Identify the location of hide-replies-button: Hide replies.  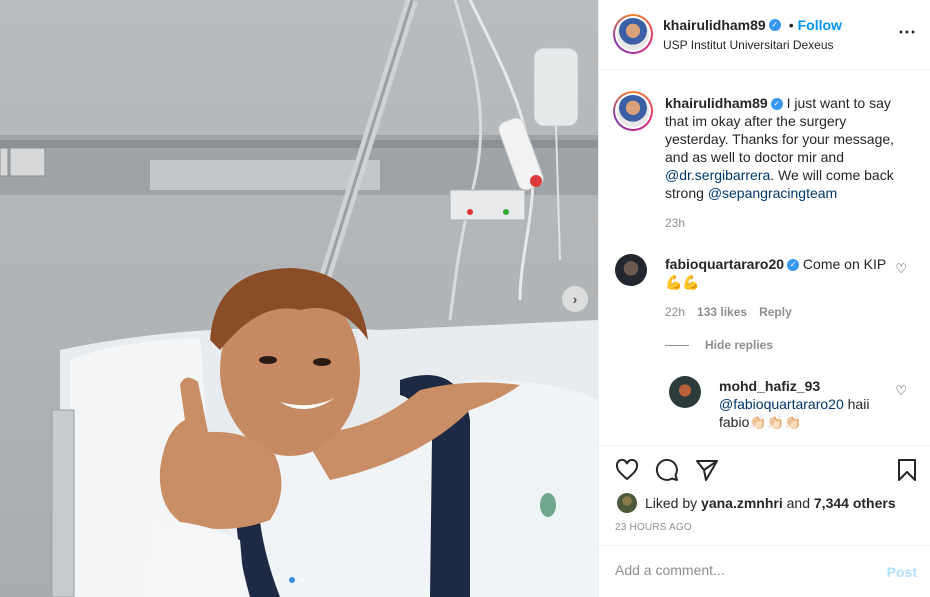
(719, 345).